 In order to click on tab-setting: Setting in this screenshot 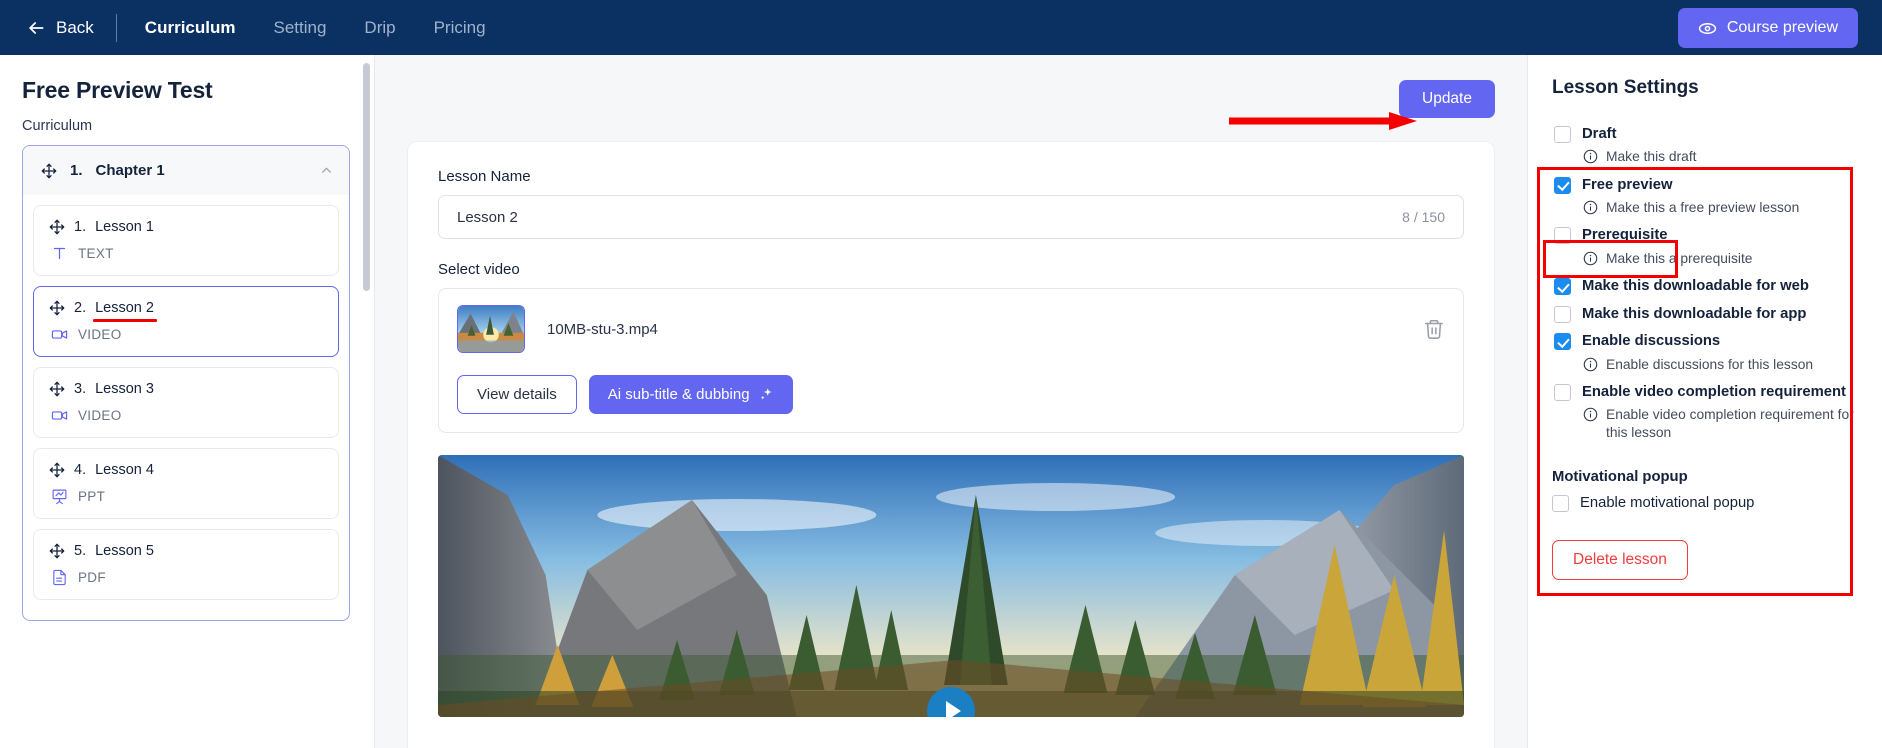, I will do `click(299, 28)`.